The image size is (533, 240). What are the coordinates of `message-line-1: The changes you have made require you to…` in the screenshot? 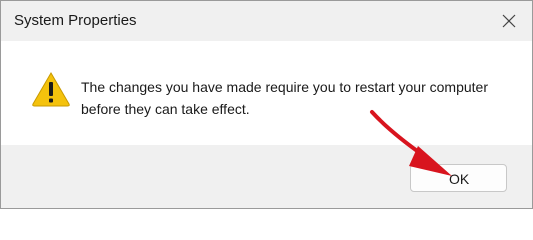 It's located at (284, 87).